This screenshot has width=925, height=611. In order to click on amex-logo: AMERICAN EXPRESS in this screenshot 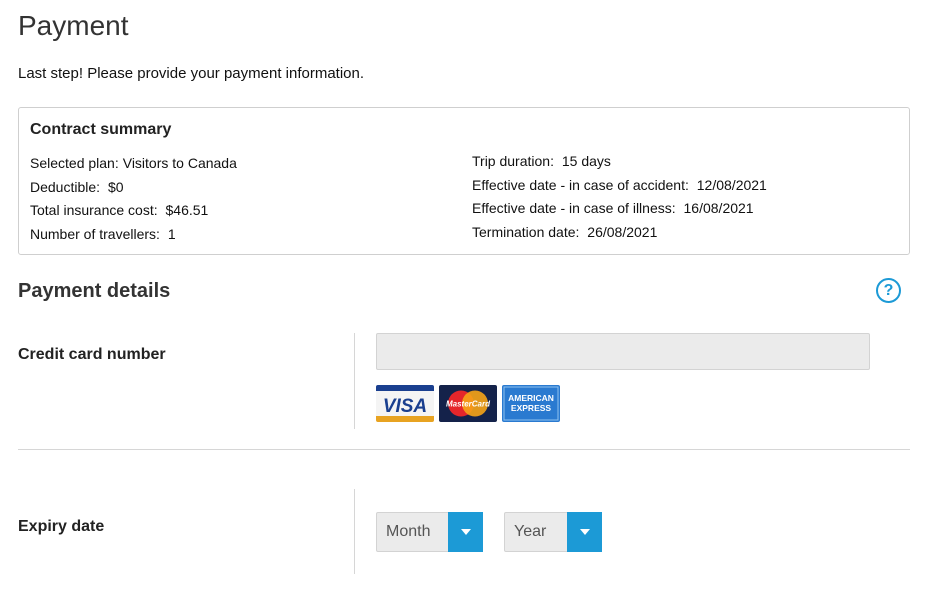, I will do `click(531, 403)`.